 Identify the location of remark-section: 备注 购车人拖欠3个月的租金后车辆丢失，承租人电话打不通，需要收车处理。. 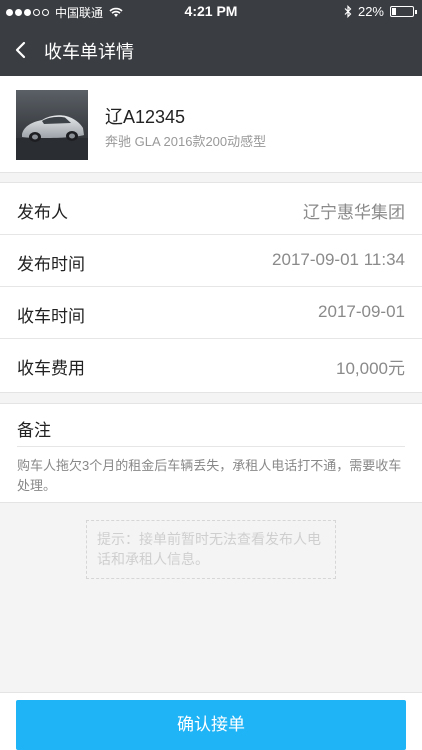
(211, 453).